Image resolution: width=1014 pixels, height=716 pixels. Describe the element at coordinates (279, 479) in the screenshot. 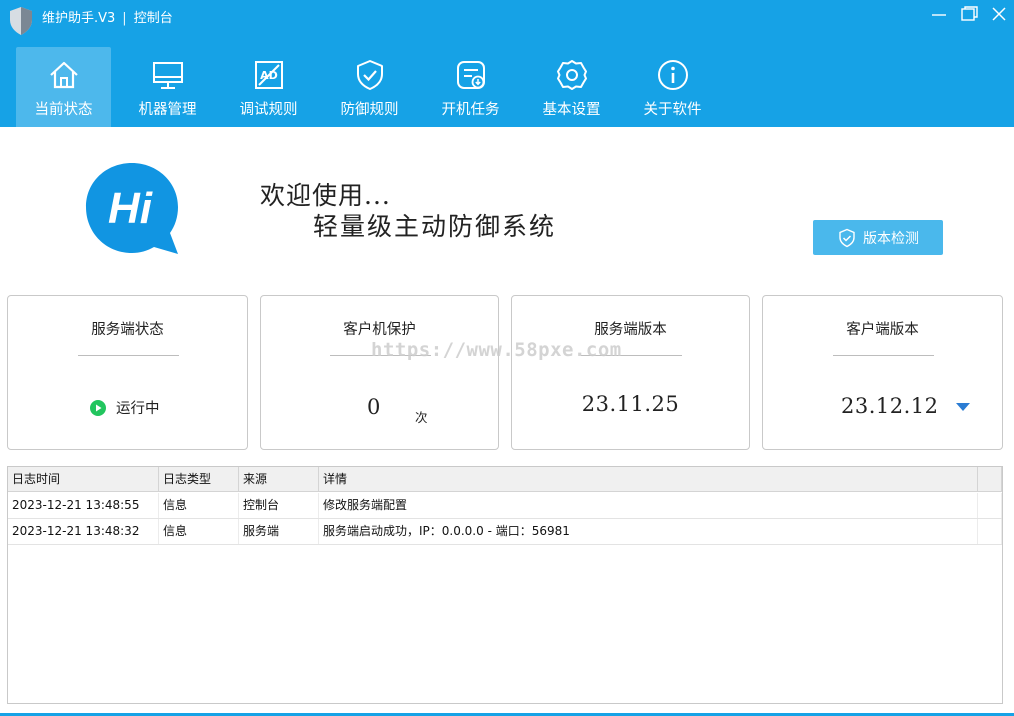

I see `column-header-source: 来源` at that location.